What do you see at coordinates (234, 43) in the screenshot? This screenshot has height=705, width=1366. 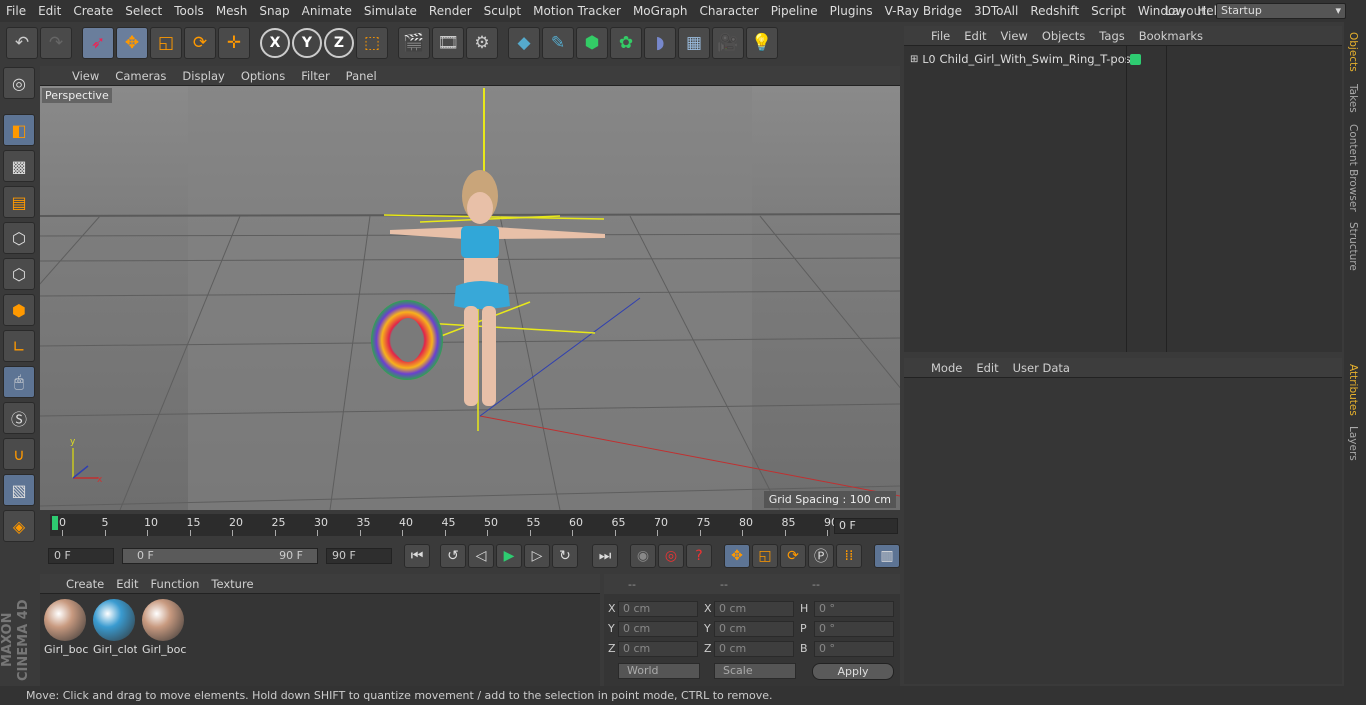 I see `transform-icon: ✛` at bounding box center [234, 43].